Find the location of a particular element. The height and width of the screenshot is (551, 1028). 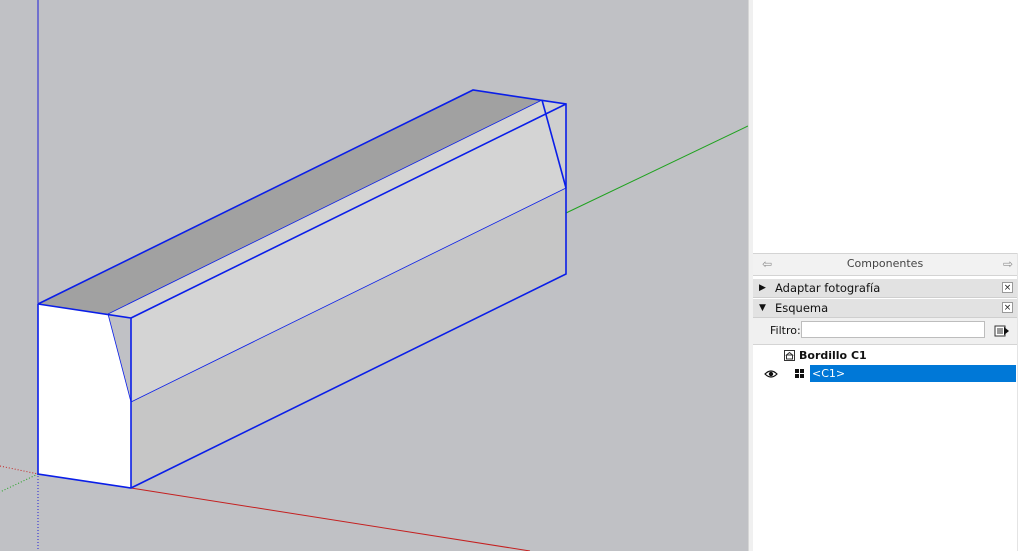

green-axis-dotted is located at coordinates (19, 483).